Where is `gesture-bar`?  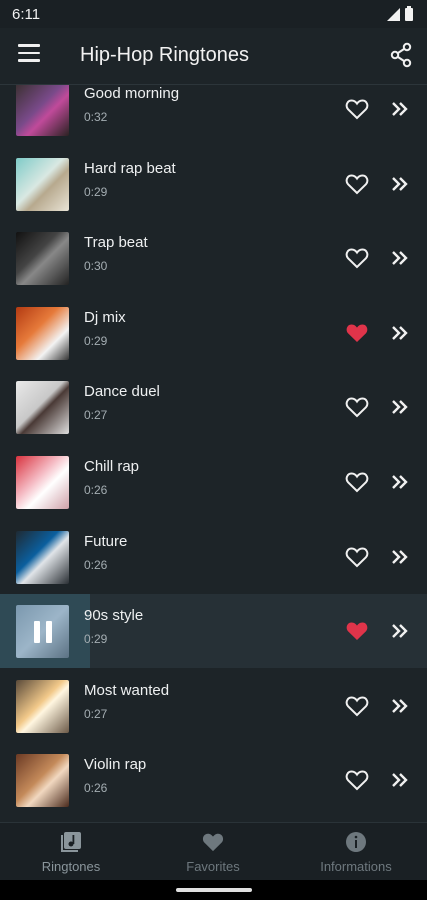 gesture-bar is located at coordinates (213, 890).